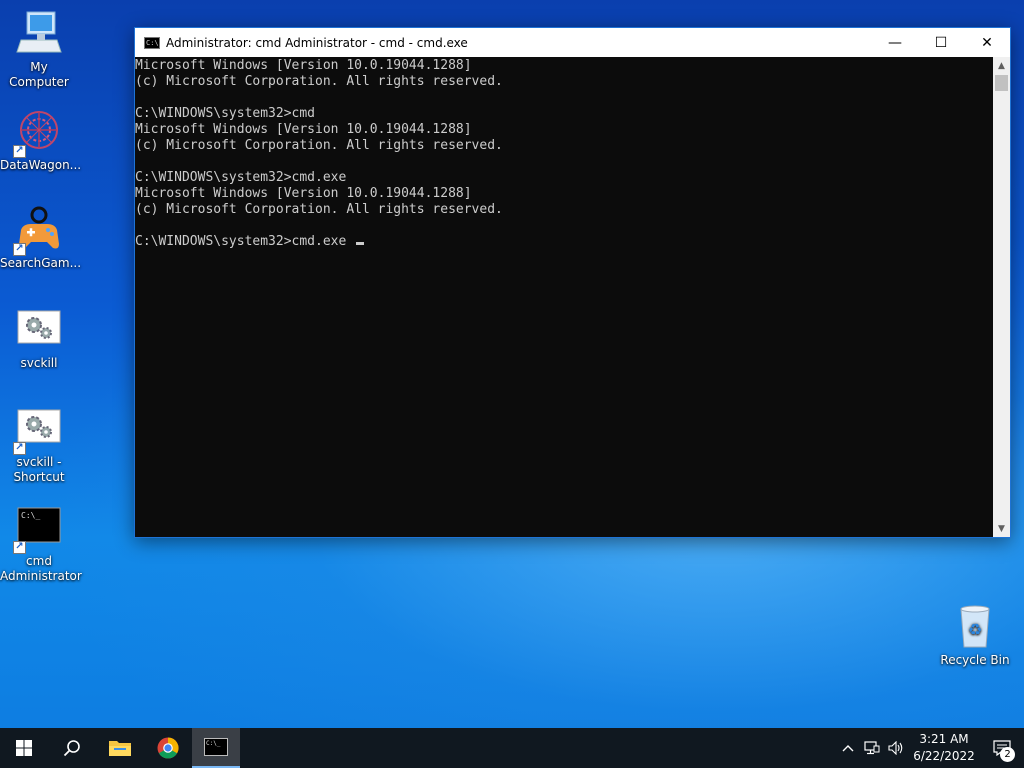 The height and width of the screenshot is (768, 1024). What do you see at coordinates (38, 529) in the screenshot?
I see `cmd-icon: C:\_ ↗` at bounding box center [38, 529].